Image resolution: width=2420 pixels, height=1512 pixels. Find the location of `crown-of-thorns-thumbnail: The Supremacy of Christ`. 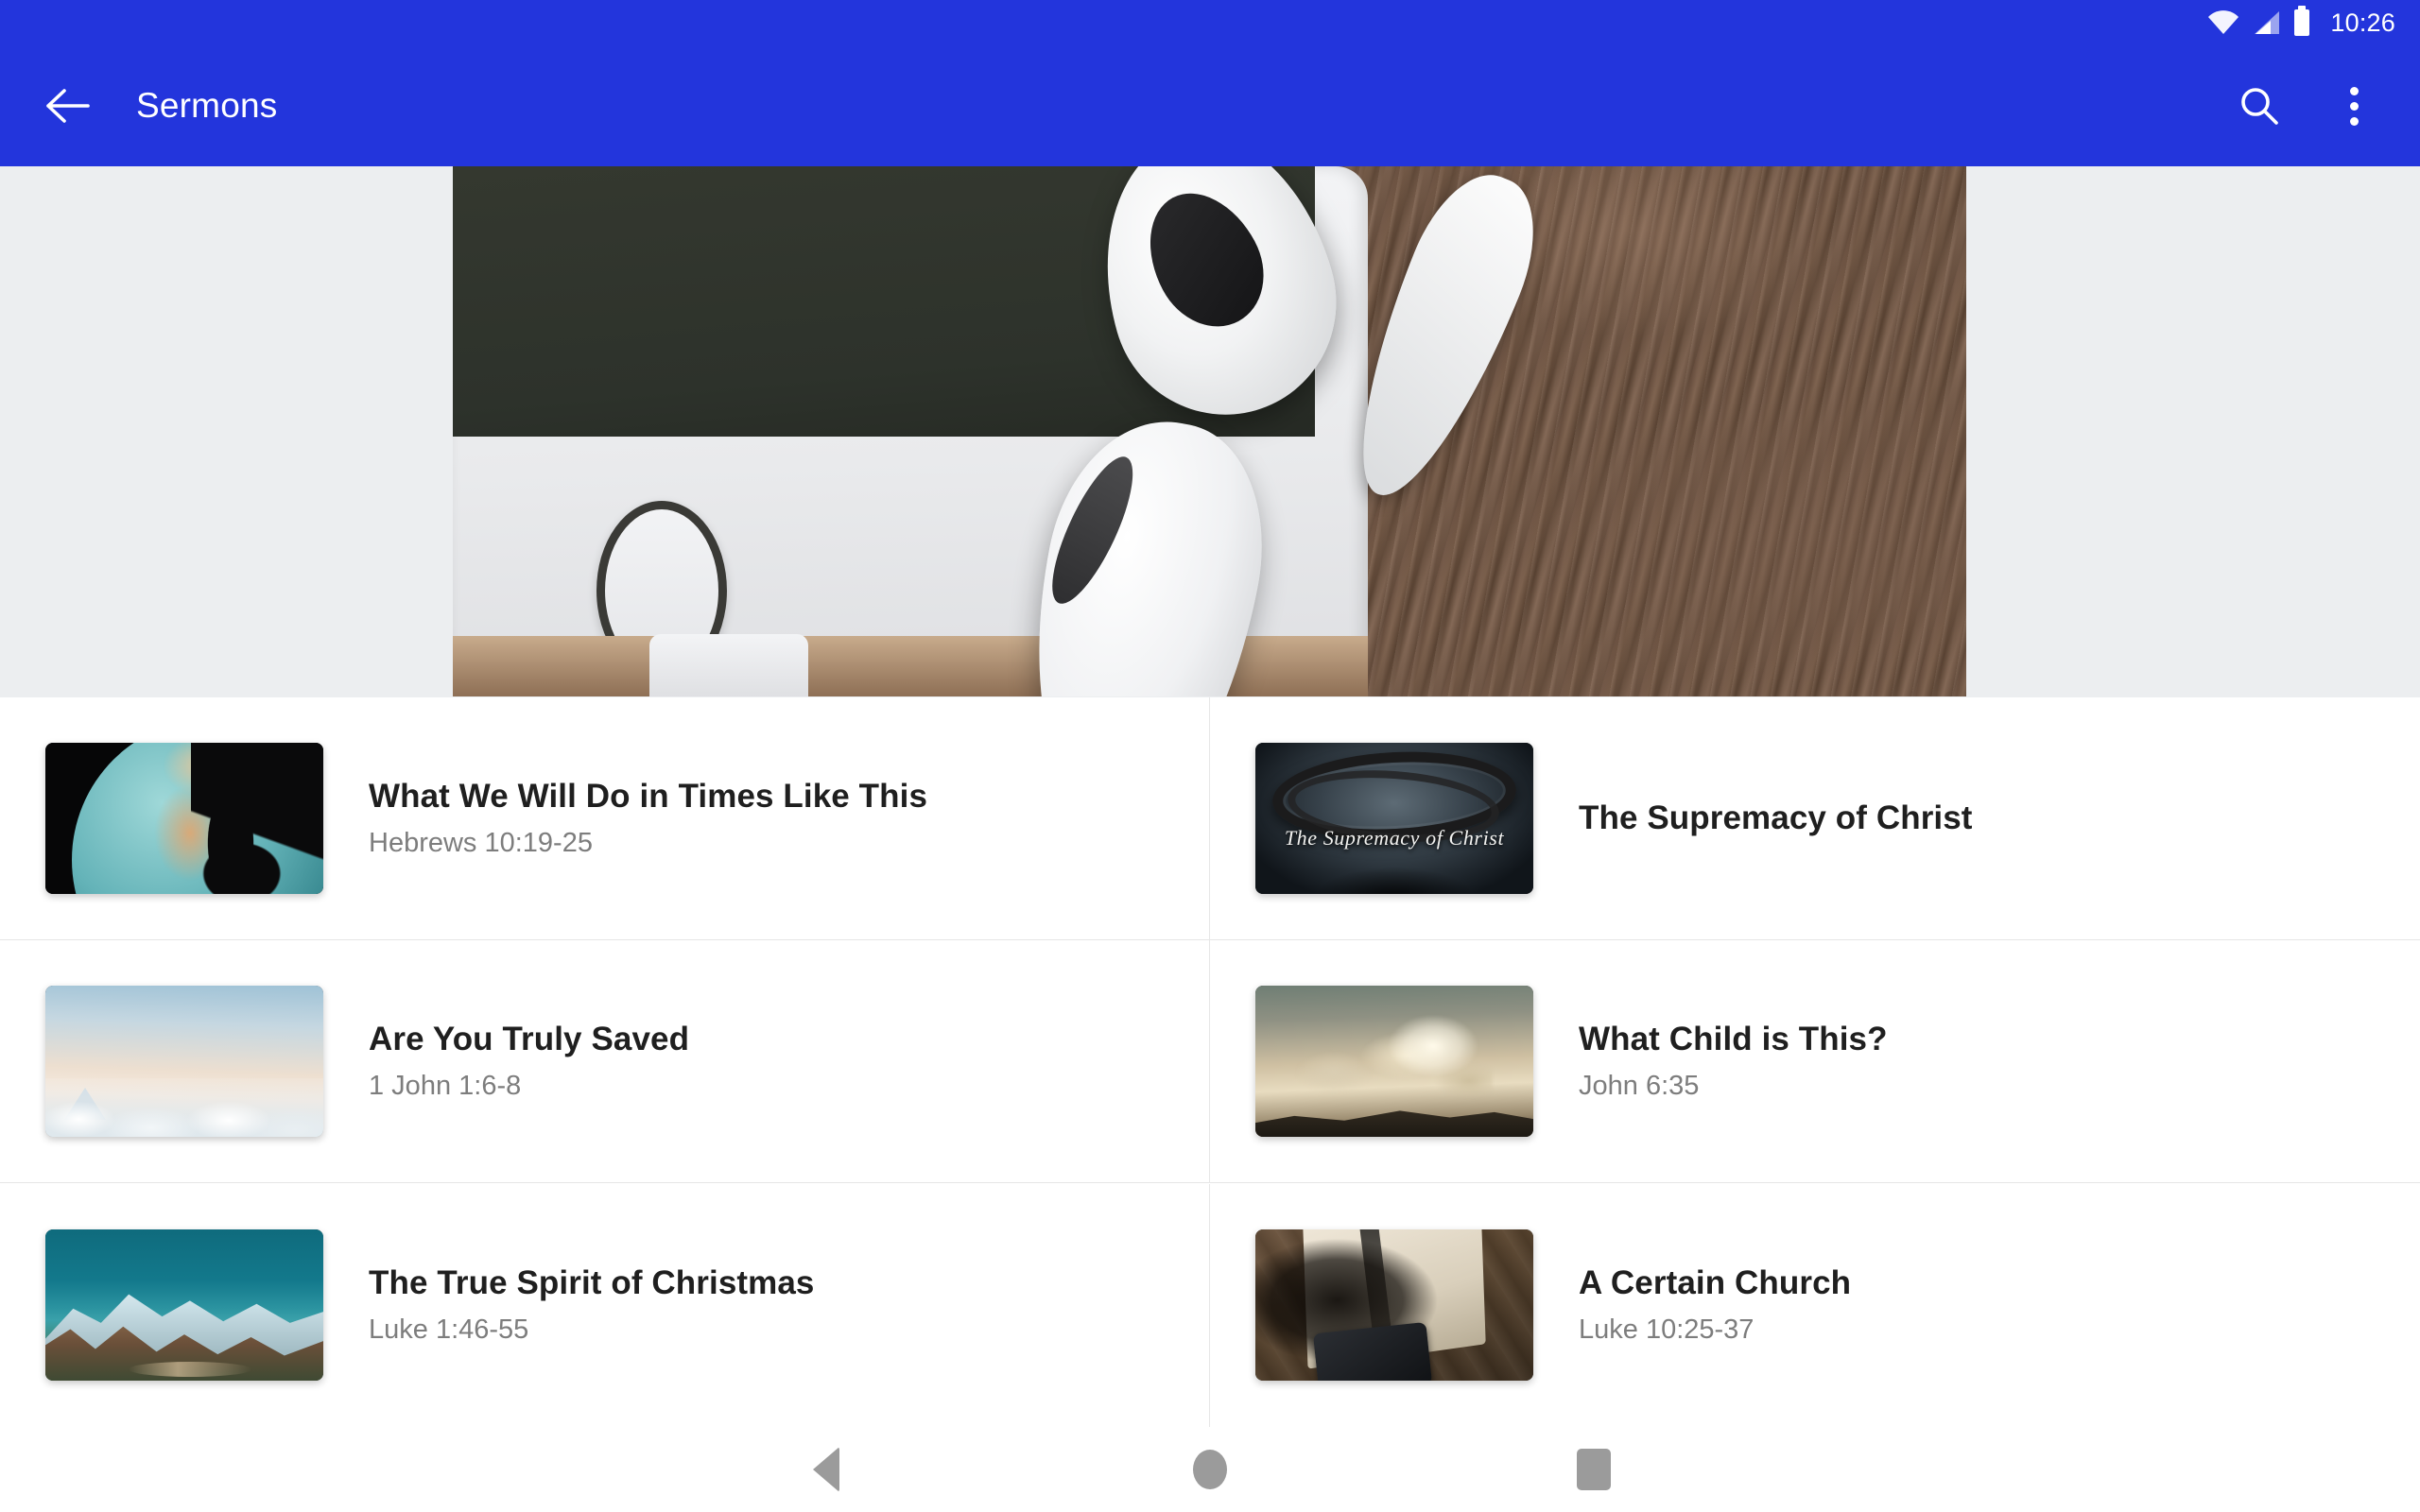

crown-of-thorns-thumbnail: The Supremacy of Christ is located at coordinates (1394, 818).